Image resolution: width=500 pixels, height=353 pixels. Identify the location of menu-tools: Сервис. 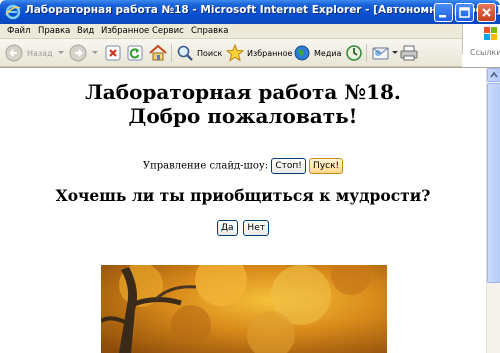
(168, 31).